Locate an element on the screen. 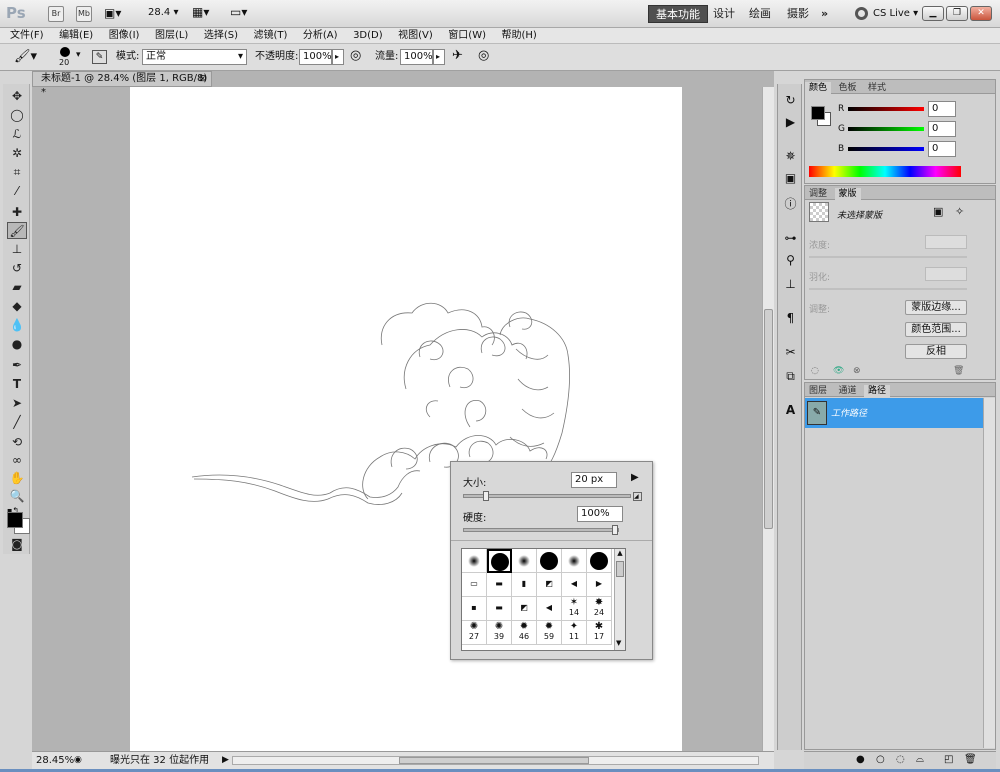 Image resolution: width=1000 pixels, height=772 pixels. marker-brush-preset: ◩ is located at coordinates (524, 609).